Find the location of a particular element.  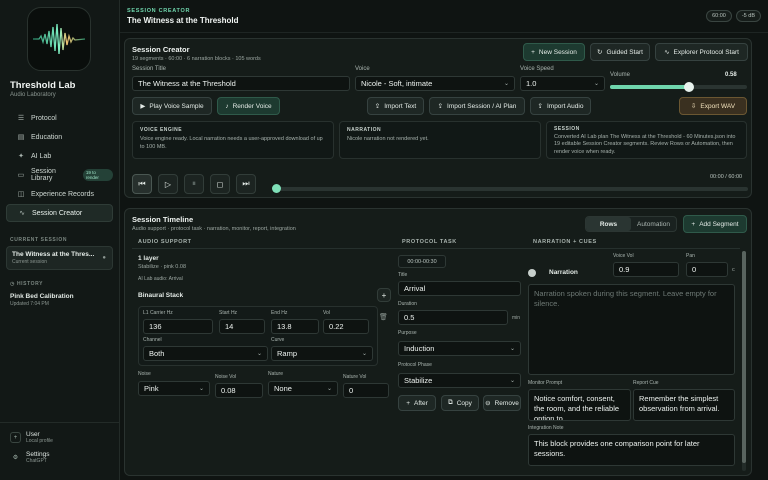

channel-label: Channel is located at coordinates (152, 340).